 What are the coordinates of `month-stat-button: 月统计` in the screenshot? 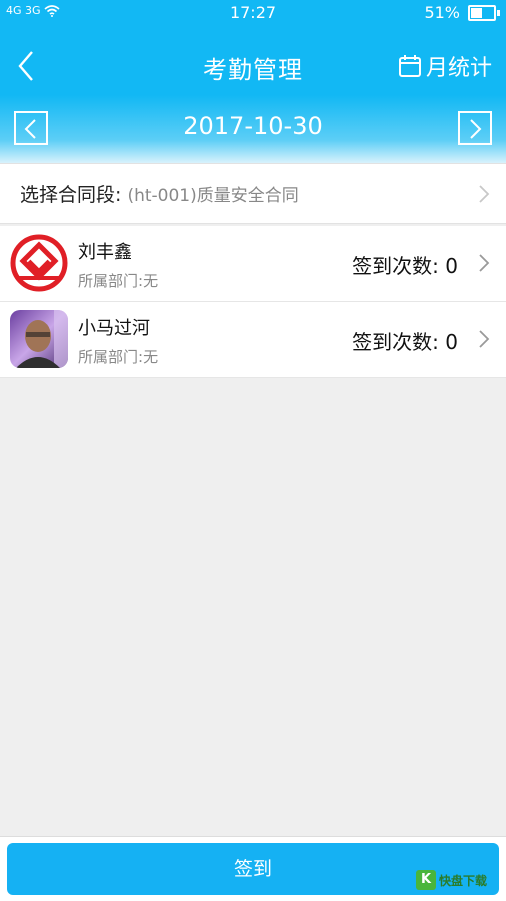 It's located at (445, 66).